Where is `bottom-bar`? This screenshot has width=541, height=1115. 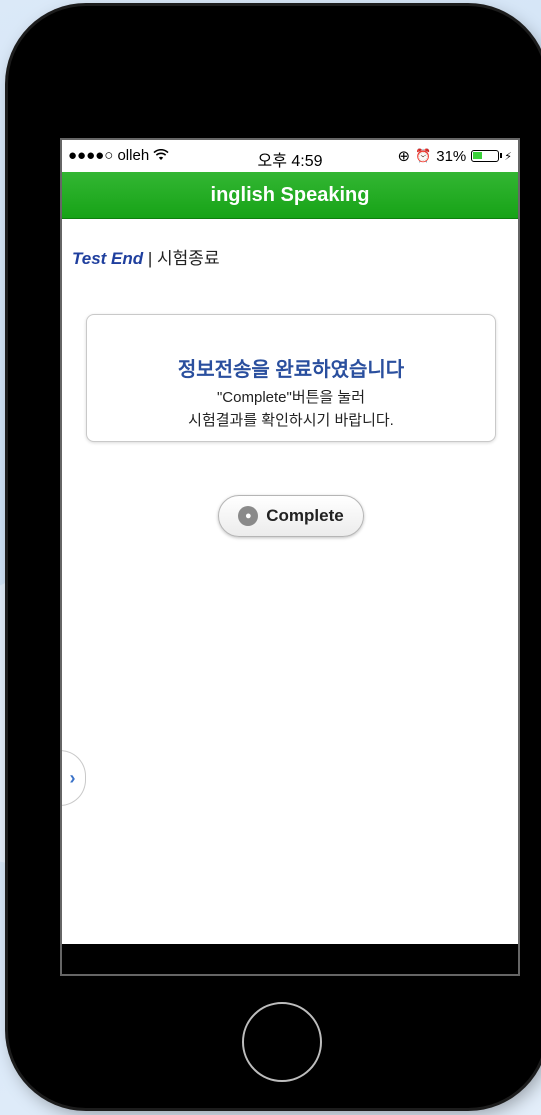
bottom-bar is located at coordinates (290, 959).